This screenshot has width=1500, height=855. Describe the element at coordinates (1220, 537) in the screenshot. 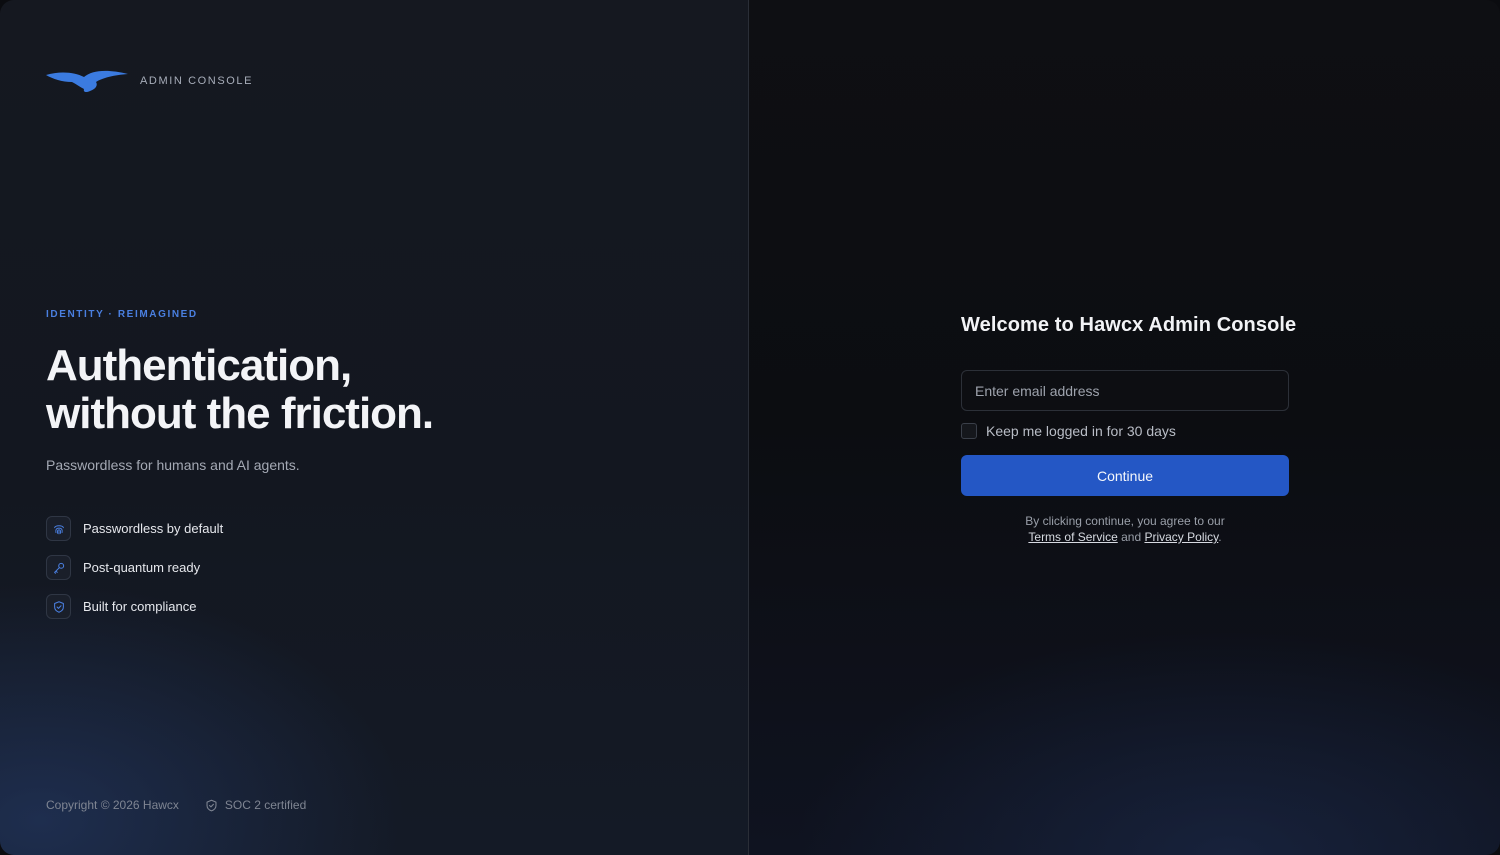

I see `legal-suffix: .` at that location.